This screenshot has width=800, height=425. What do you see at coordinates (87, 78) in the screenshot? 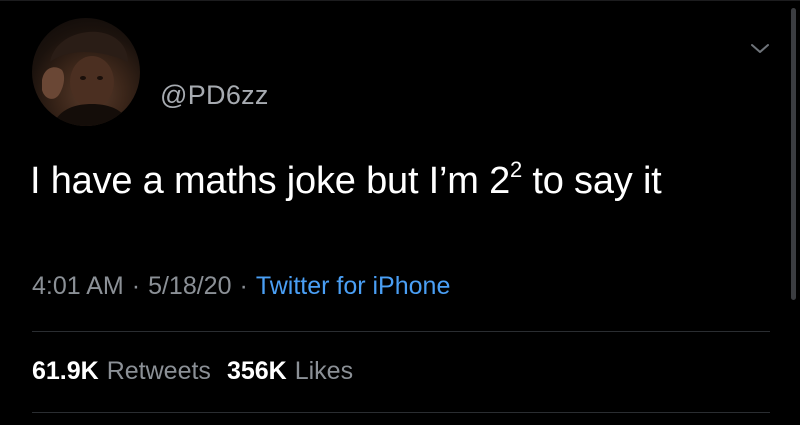
I see `avatar-photo-icon` at bounding box center [87, 78].